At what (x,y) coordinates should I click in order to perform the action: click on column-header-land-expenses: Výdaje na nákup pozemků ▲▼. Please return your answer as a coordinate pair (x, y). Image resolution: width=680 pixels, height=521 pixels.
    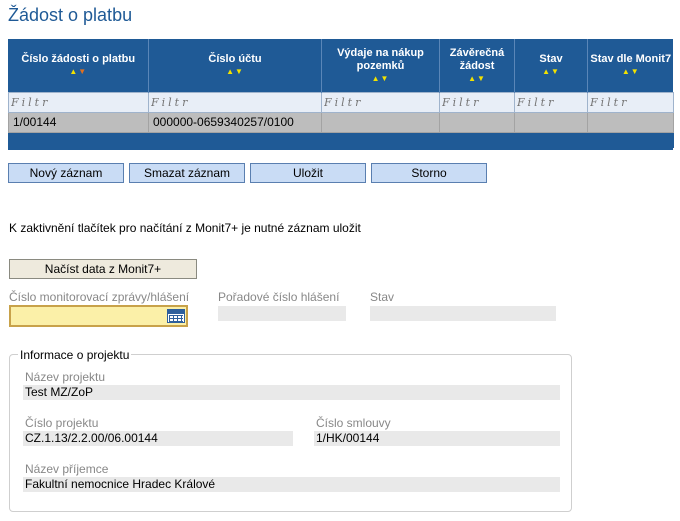
    Looking at the image, I should click on (380, 65).